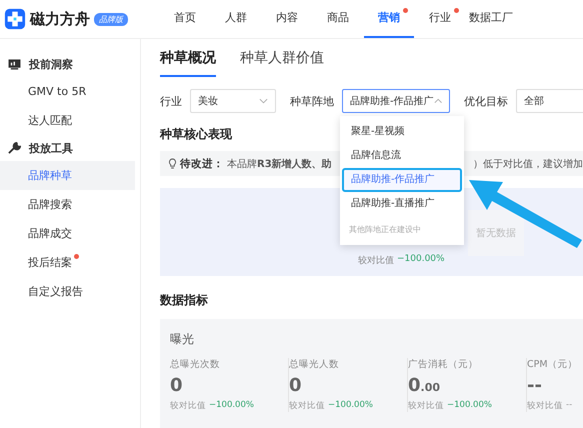 Image resolution: width=583 pixels, height=428 pixels. What do you see at coordinates (67, 204) in the screenshot?
I see `sidebar-item: 品牌搜索` at bounding box center [67, 204].